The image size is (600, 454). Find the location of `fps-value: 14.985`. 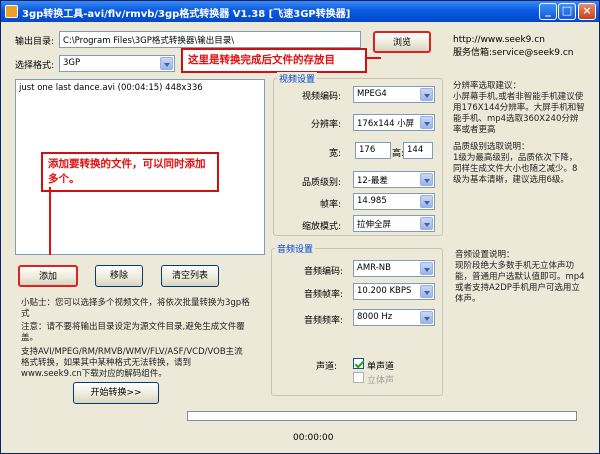

fps-value: 14.985 is located at coordinates (372, 201).